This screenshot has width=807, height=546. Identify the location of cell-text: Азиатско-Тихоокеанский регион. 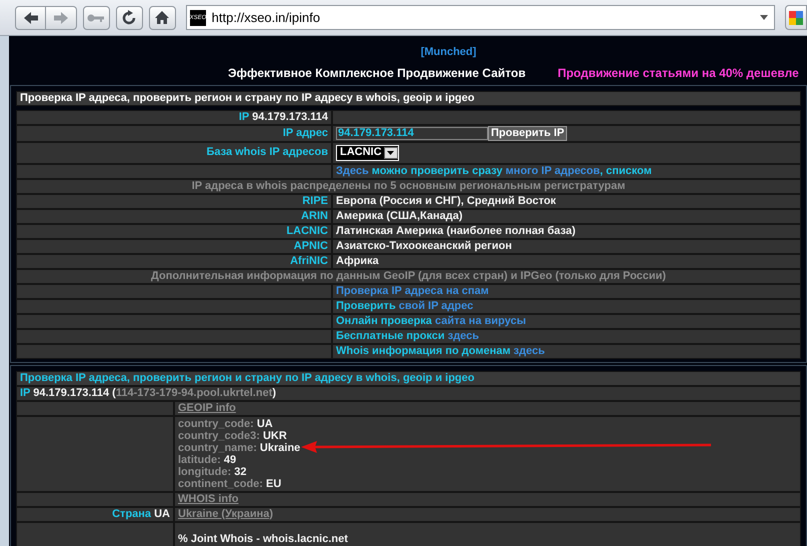
(424, 246).